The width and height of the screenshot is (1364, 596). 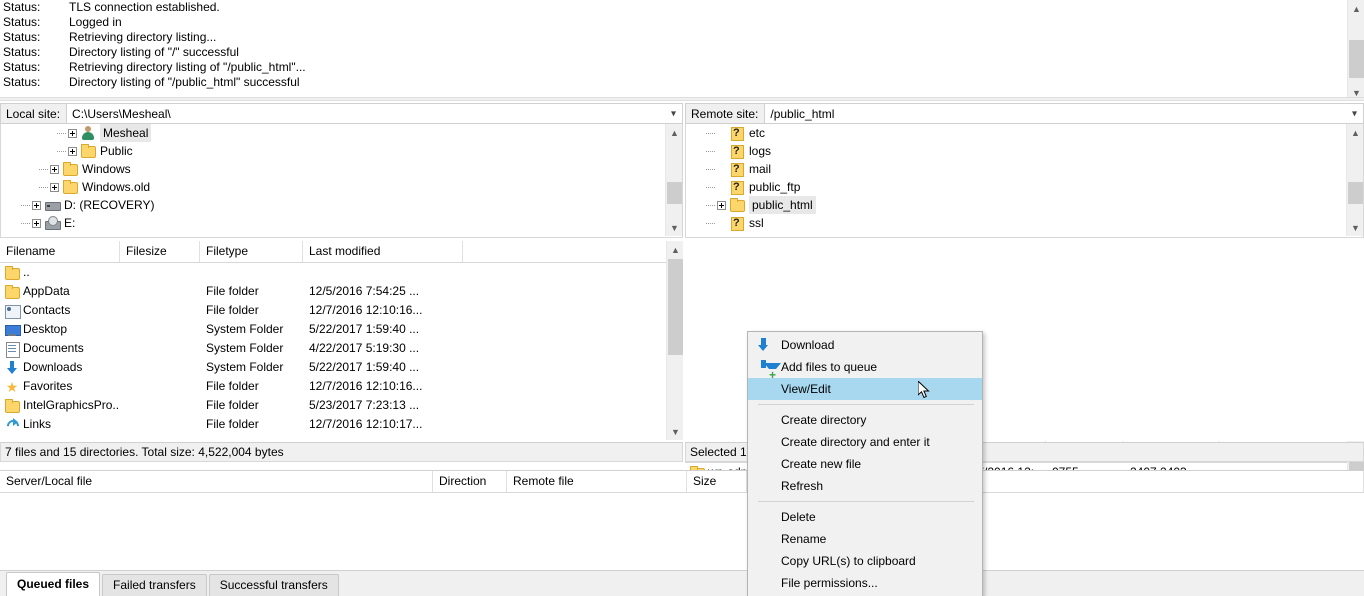 I want to click on file-name-cell: AppData, so click(x=60, y=291).